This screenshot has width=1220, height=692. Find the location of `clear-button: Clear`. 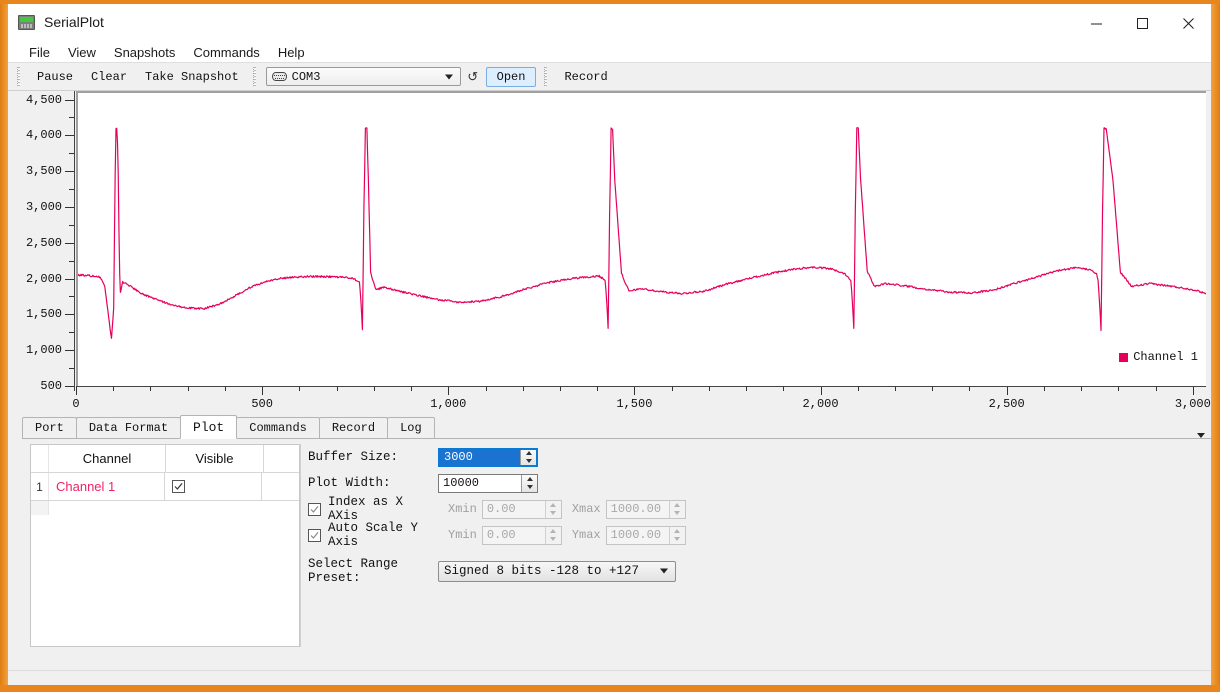

clear-button: Clear is located at coordinates (109, 77).